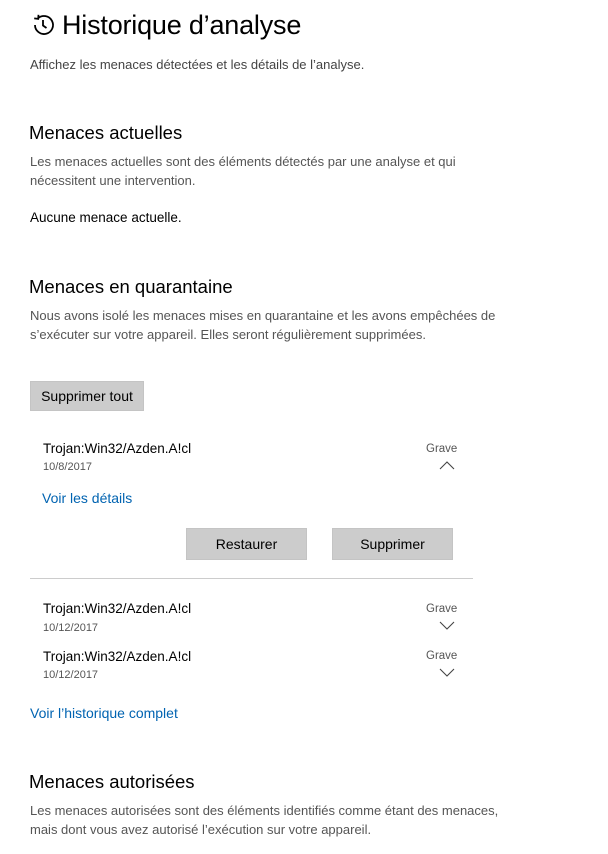 This screenshot has width=608, height=854. Describe the element at coordinates (87, 396) in the screenshot. I see `remove-all-button: Supprimer tout` at that location.